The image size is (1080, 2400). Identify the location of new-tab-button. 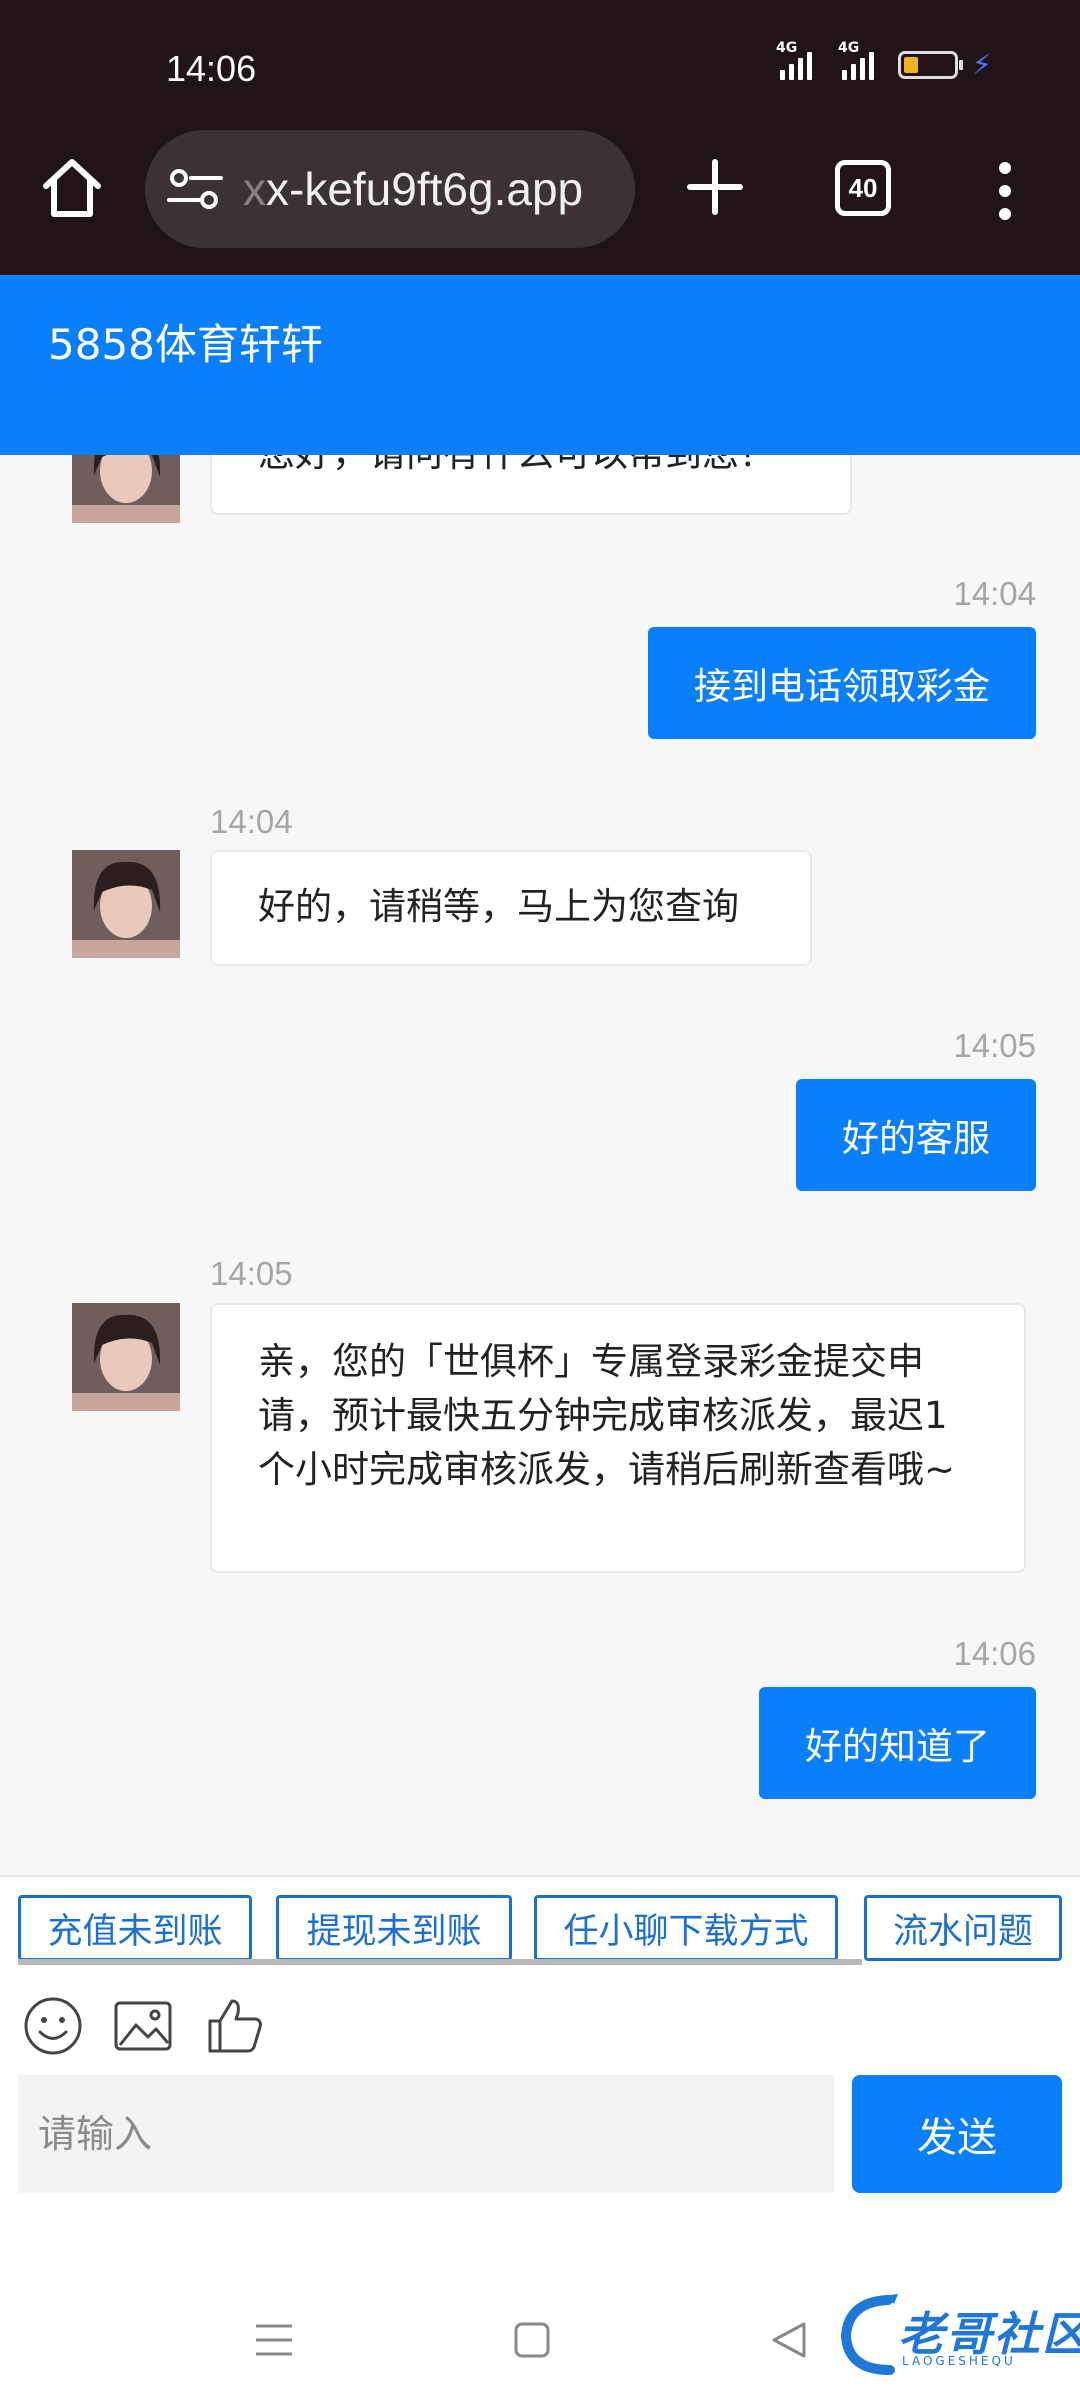
(715, 187).